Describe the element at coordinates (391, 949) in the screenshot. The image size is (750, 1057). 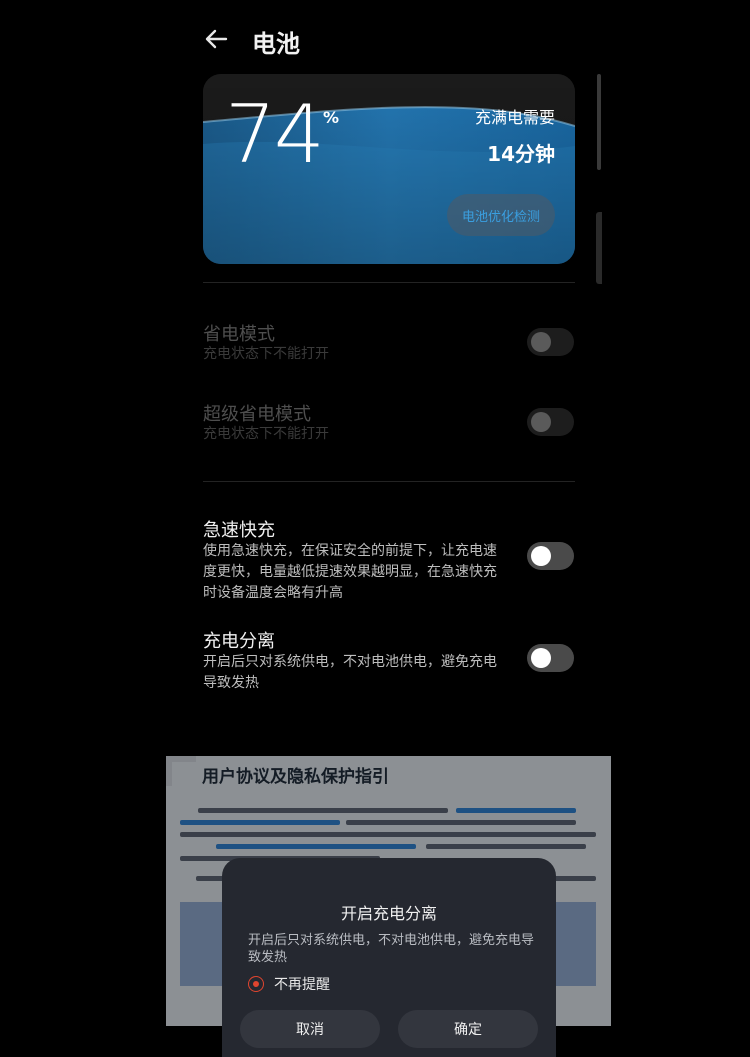
I see `dialog-message: 开启后只对系统供电，不对电池供电，避免充电导致发热` at that location.